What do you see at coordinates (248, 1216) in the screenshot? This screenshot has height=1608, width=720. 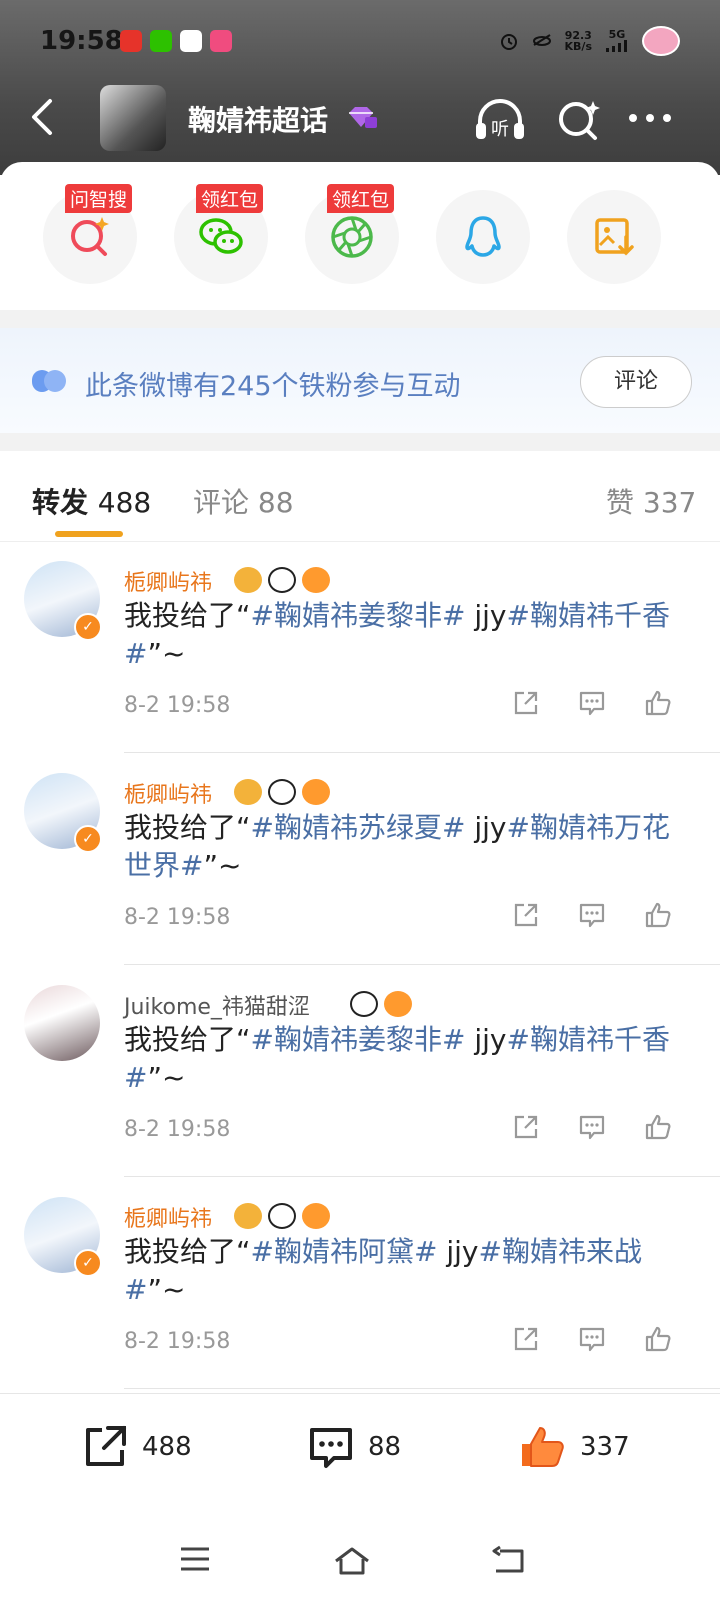 I see `crown-badge-icon` at bounding box center [248, 1216].